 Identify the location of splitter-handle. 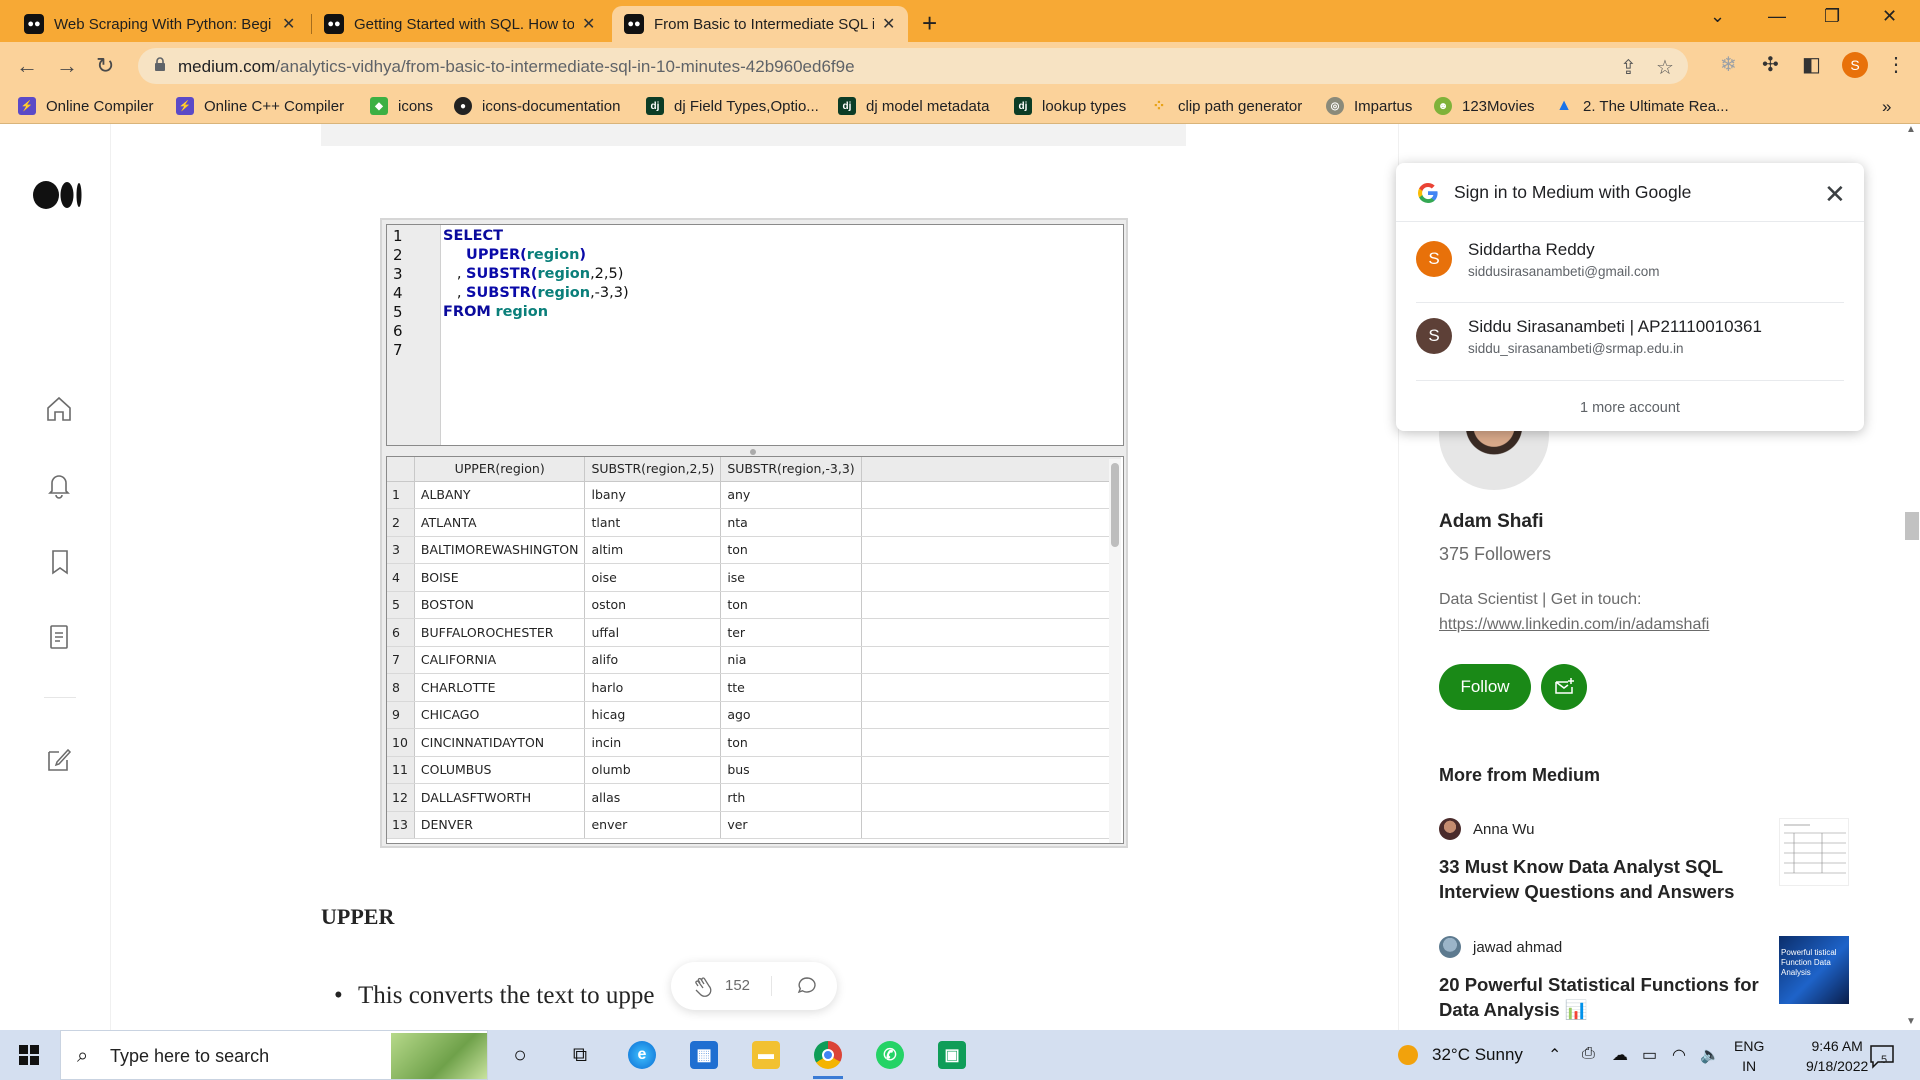
(753, 452).